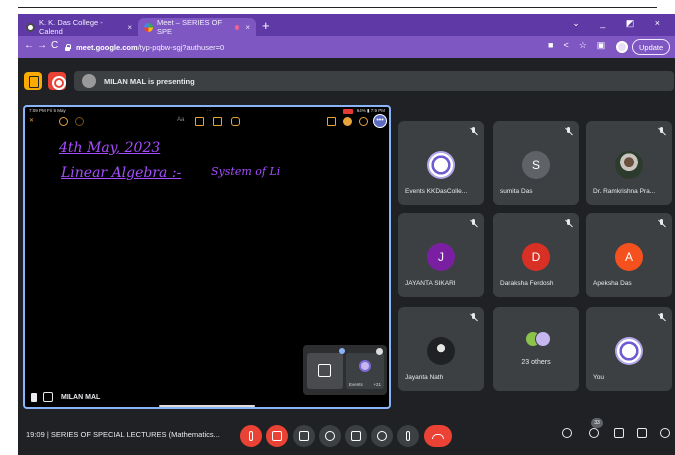 Image resolution: width=675 pixels, height=455 pixels. I want to click on more-vert-icon, so click(408, 436).